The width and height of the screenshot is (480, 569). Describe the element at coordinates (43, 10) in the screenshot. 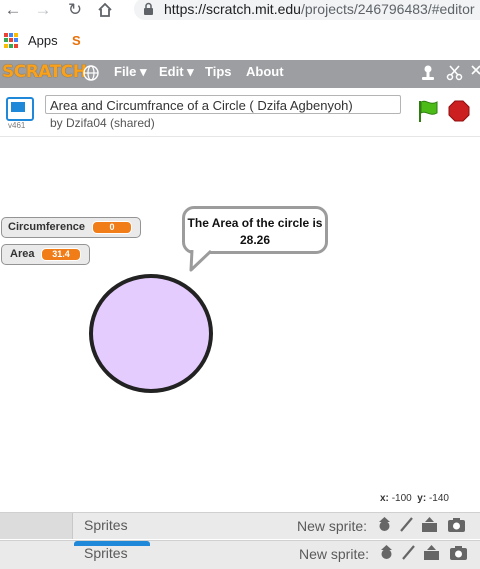

I see `forward-icon: →` at that location.